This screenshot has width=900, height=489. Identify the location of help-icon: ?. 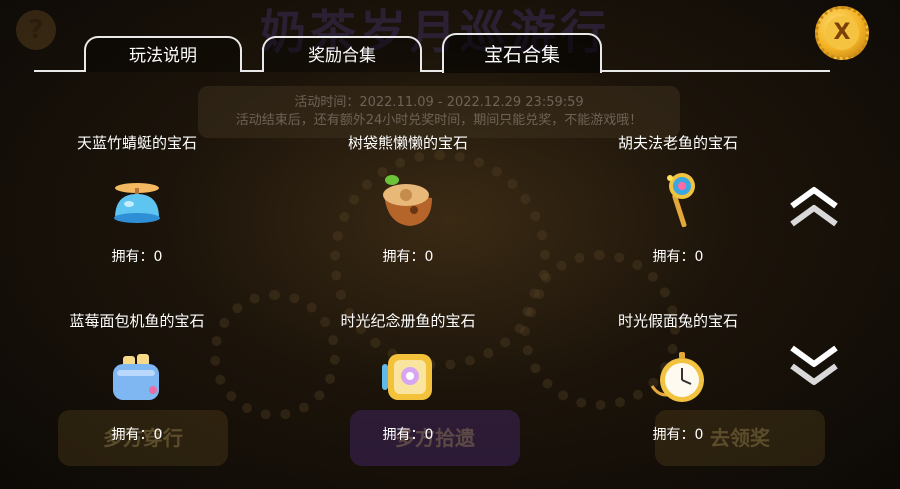
(36, 30).